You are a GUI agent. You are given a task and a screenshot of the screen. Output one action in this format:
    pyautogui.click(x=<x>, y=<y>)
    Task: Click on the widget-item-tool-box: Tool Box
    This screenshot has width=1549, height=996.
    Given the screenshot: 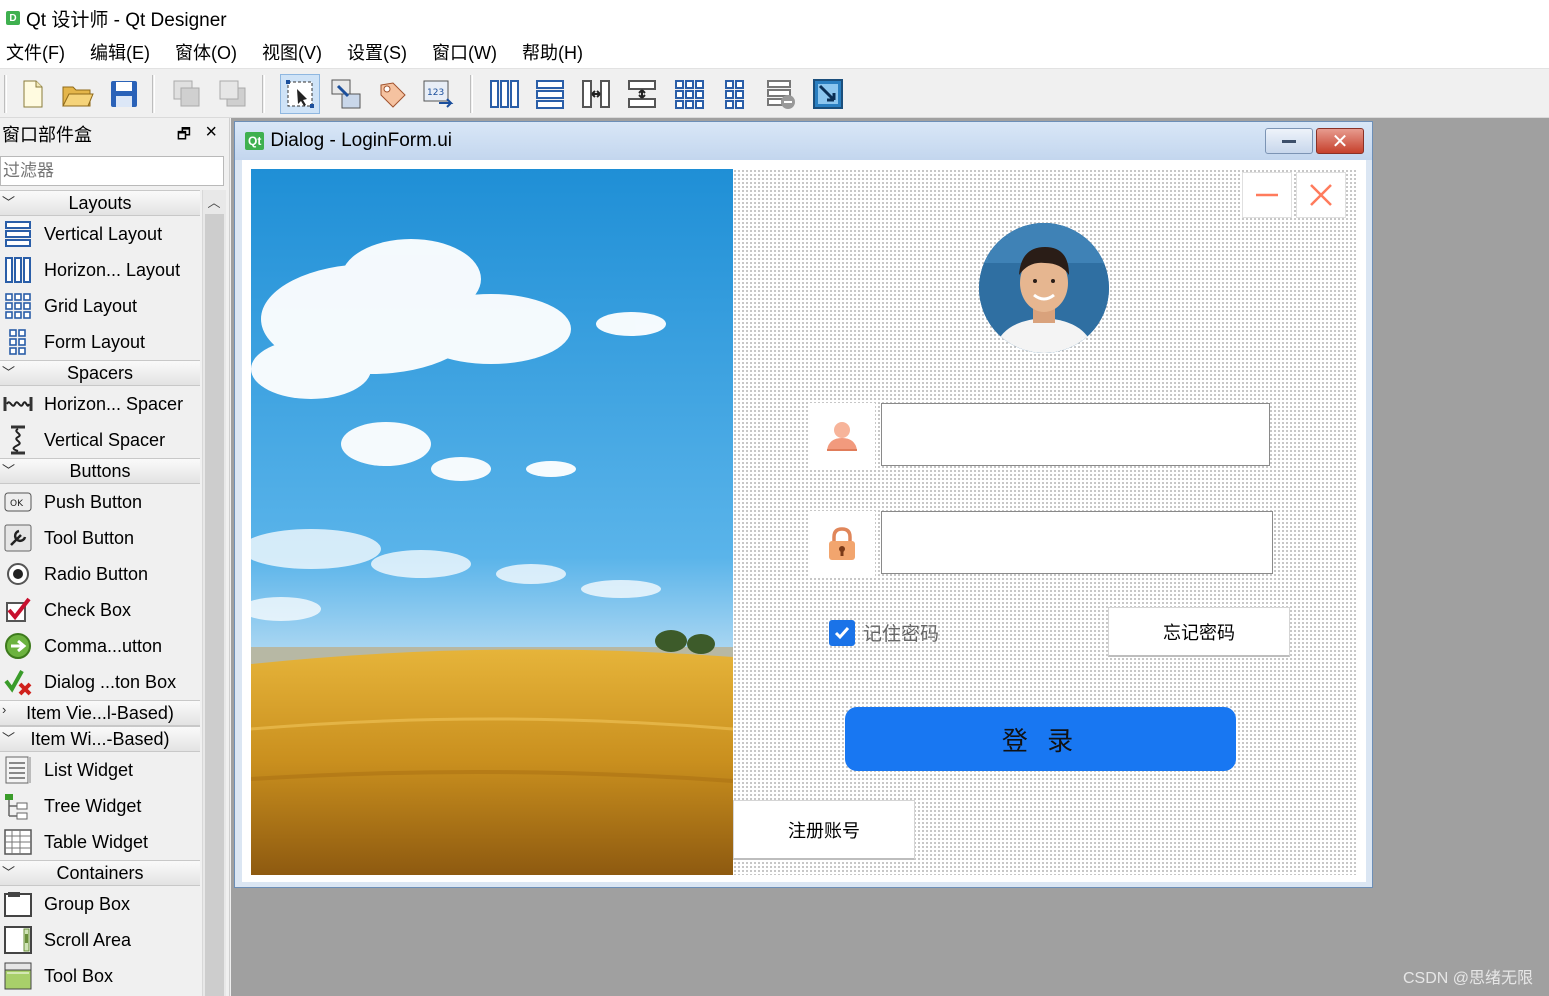 What is the action you would take?
    pyautogui.click(x=100, y=976)
    